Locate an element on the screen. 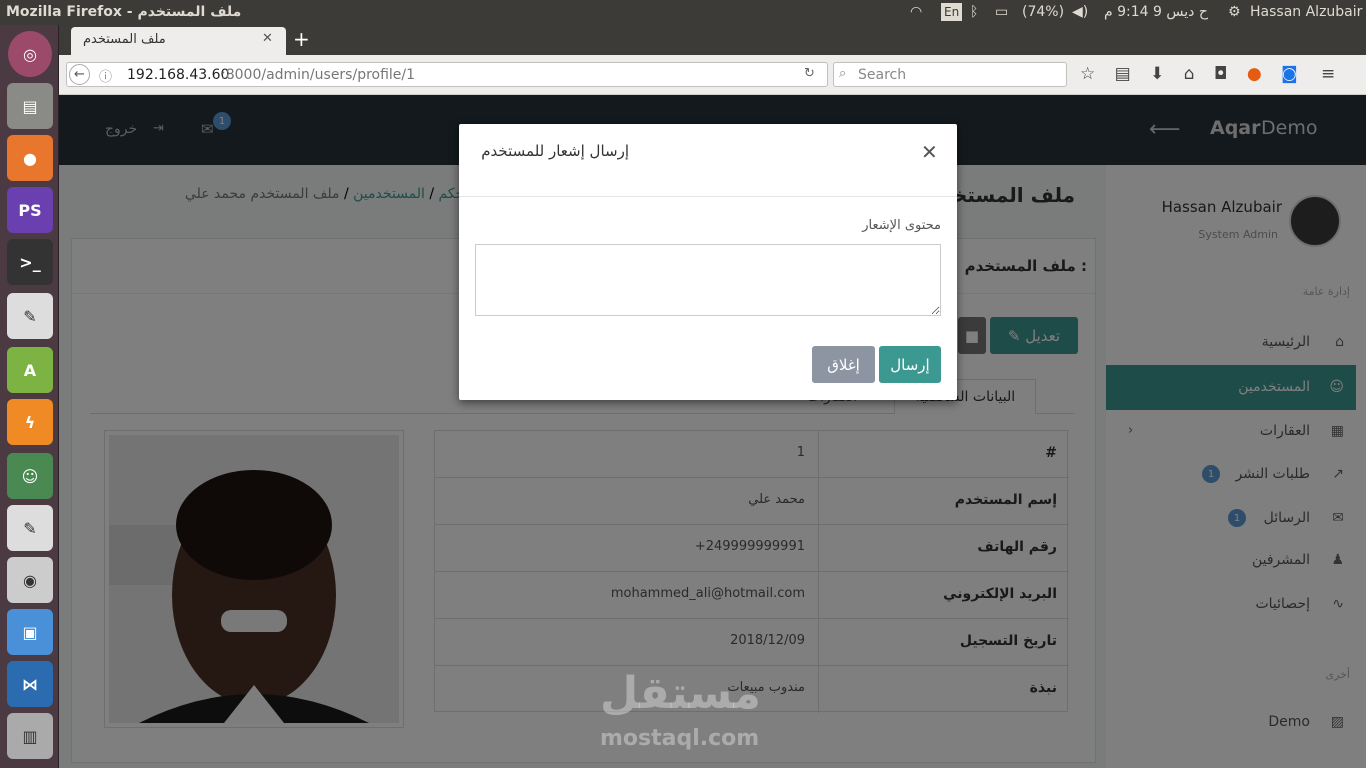 The height and width of the screenshot is (768, 1366). ubuntu-logo-icon: ◎ is located at coordinates (30, 54).